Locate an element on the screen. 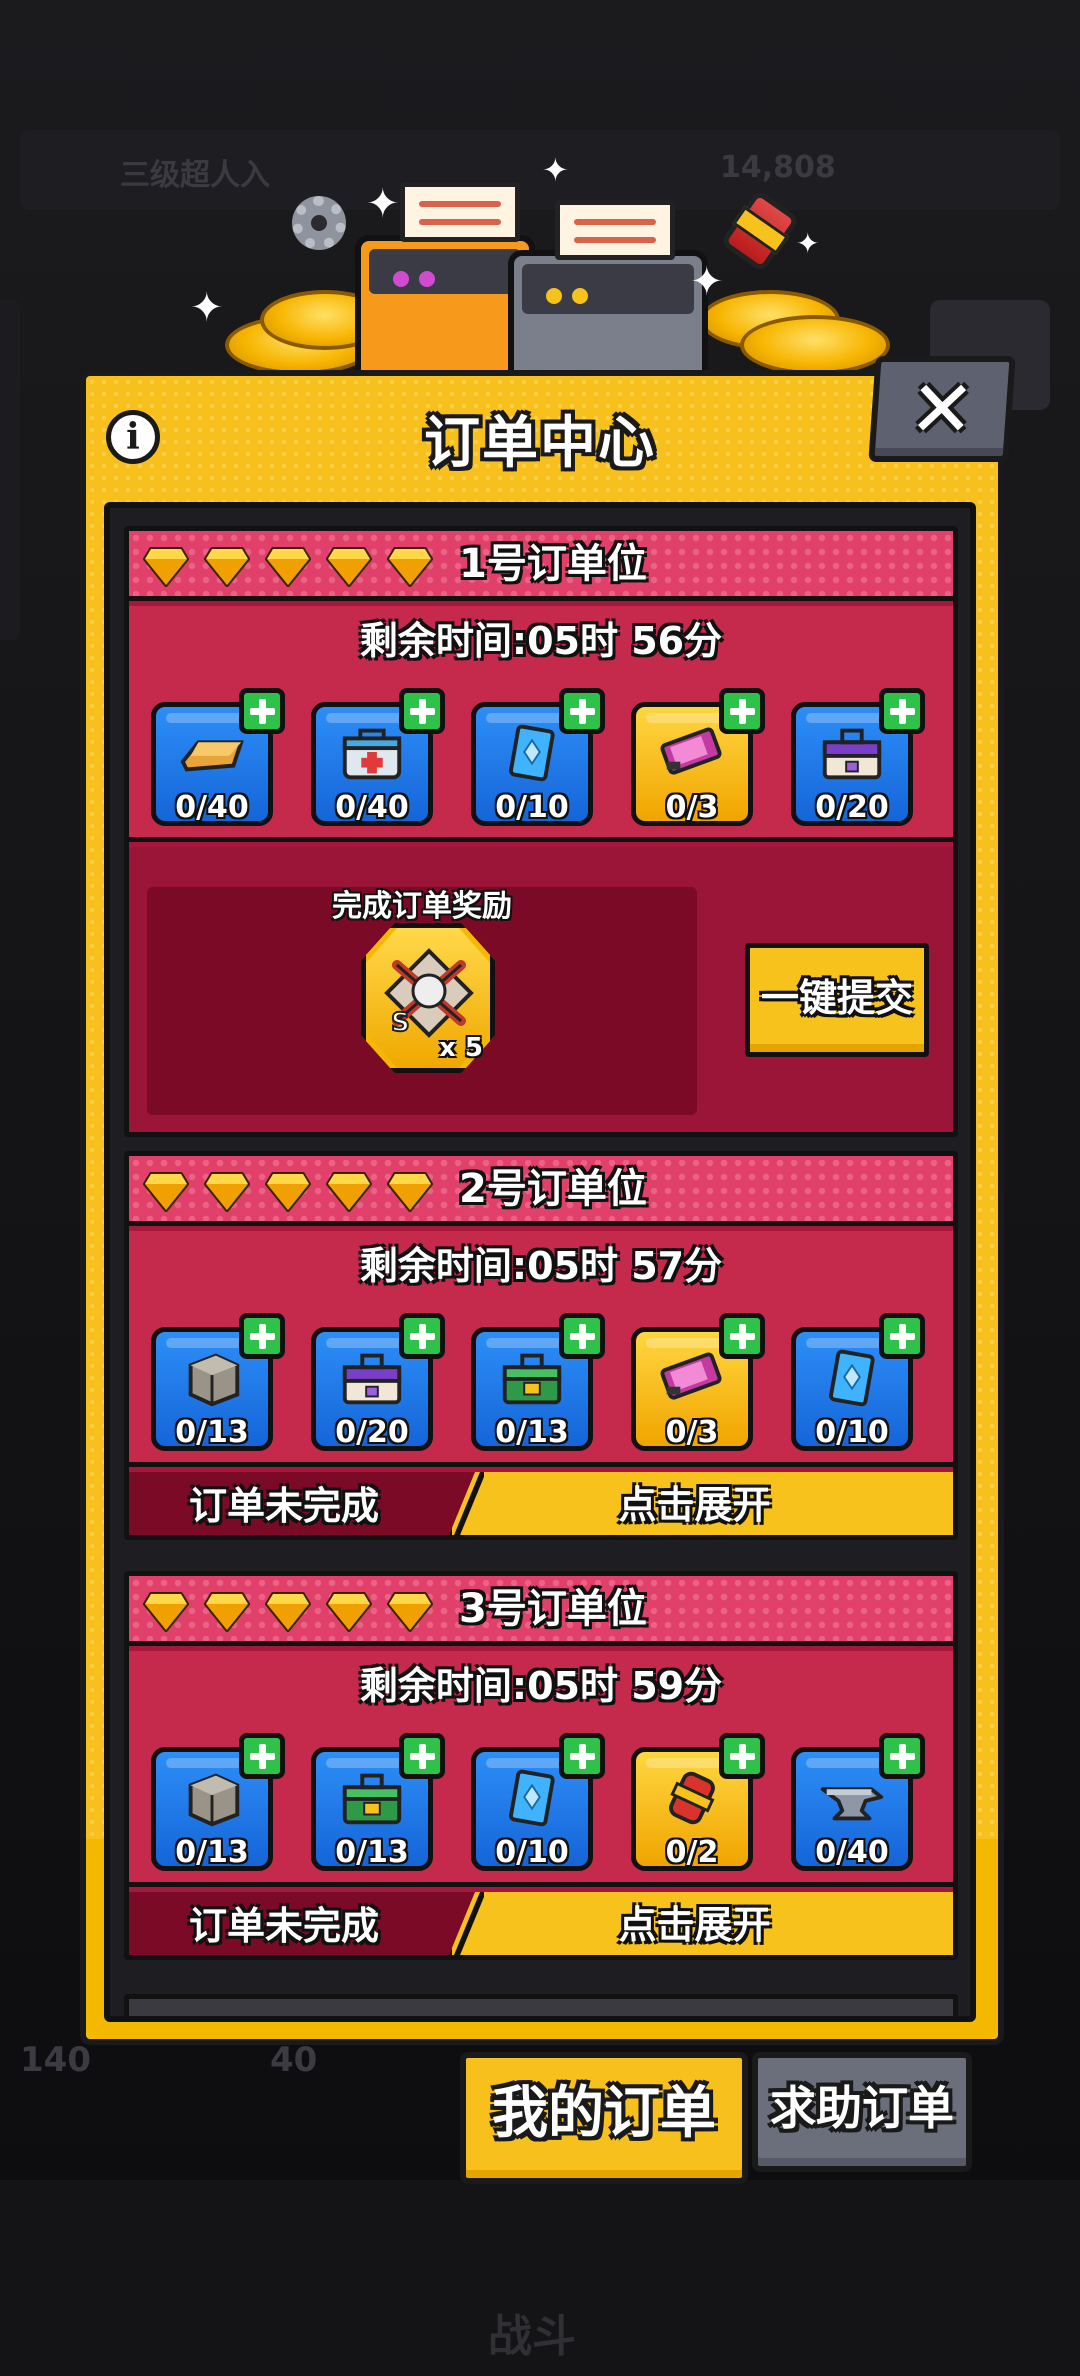 The image size is (1080, 2376). order-card-body: 剩余时间:05时 57分 0/13 0/20 0/13 0/3 0/10 is located at coordinates (541, 1349).